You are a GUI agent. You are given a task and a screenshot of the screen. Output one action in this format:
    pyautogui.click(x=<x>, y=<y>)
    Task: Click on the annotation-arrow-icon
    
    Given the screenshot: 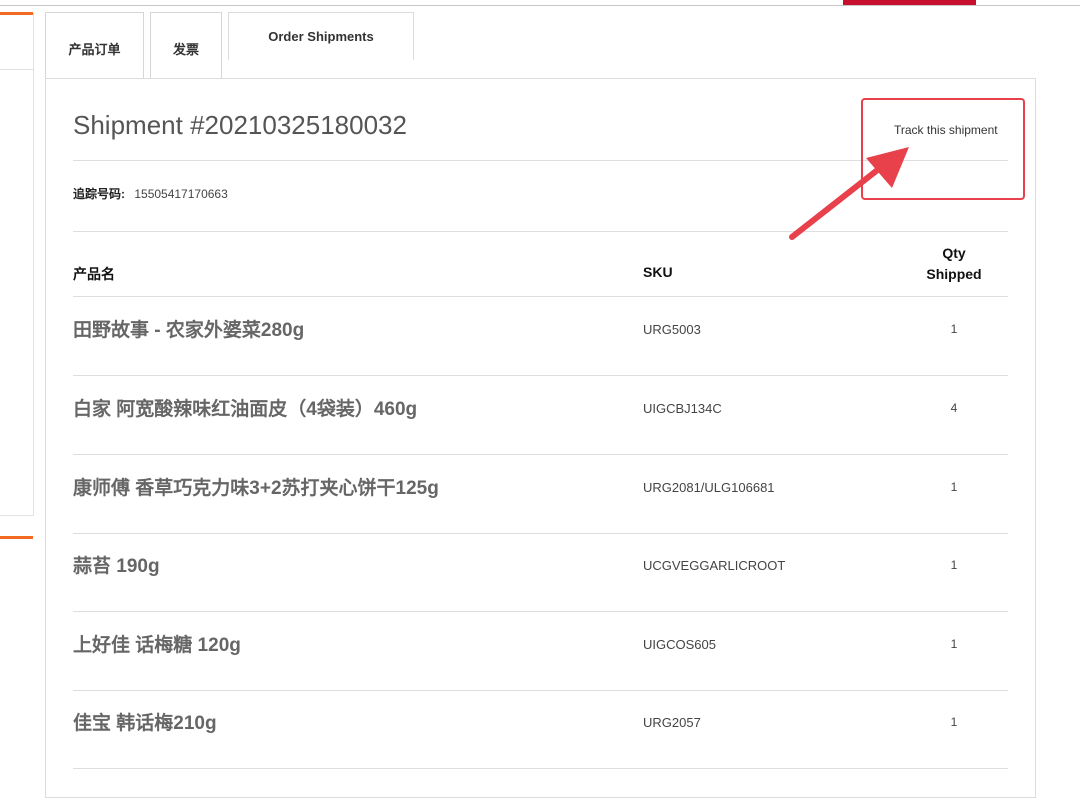 What is the action you would take?
    pyautogui.click(x=849, y=193)
    